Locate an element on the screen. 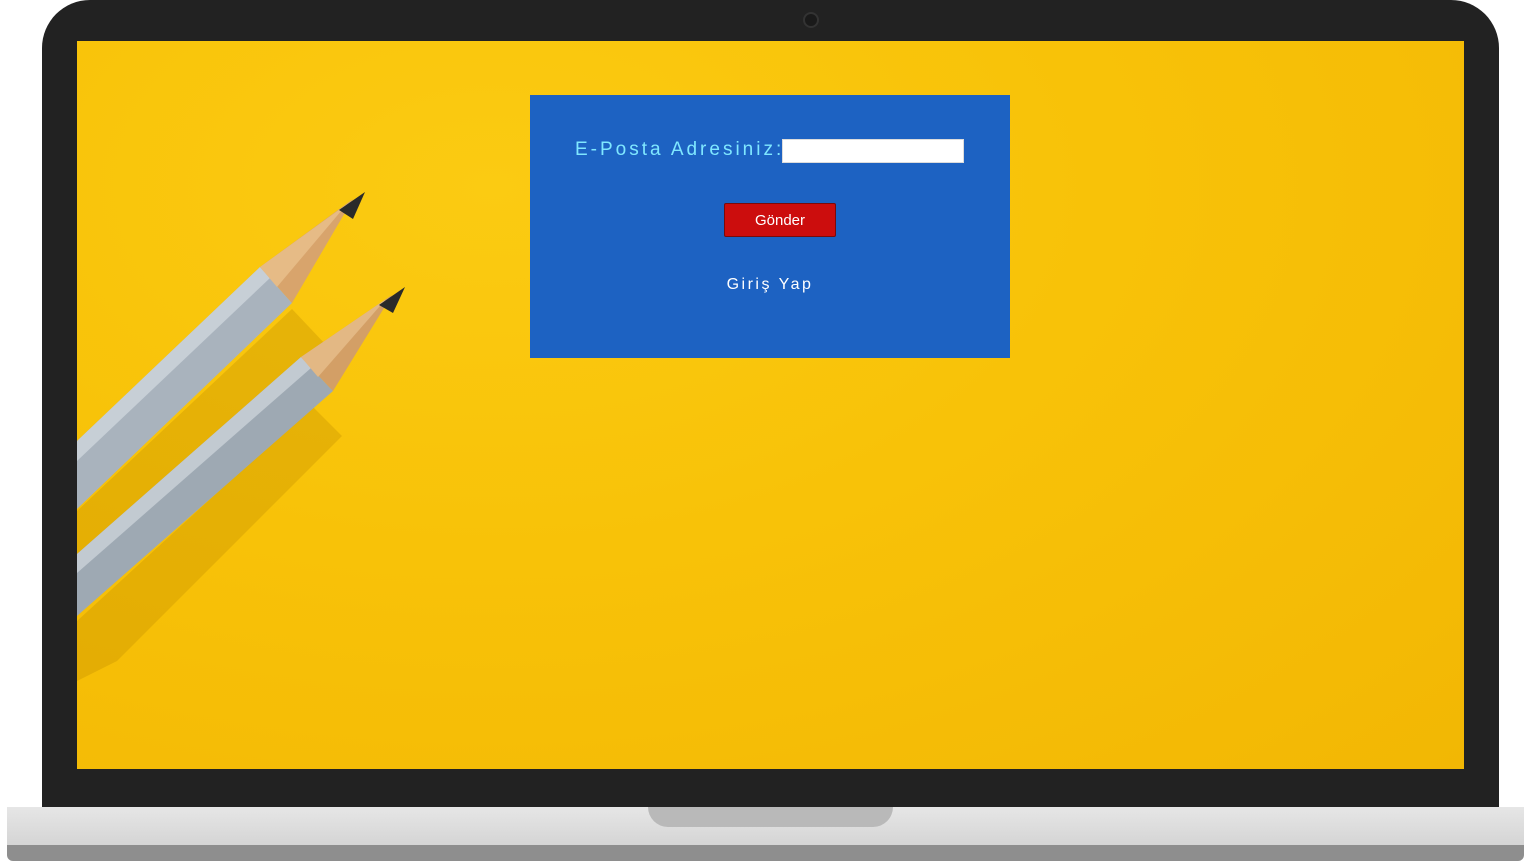 The height and width of the screenshot is (863, 1524). email-input is located at coordinates (873, 151).